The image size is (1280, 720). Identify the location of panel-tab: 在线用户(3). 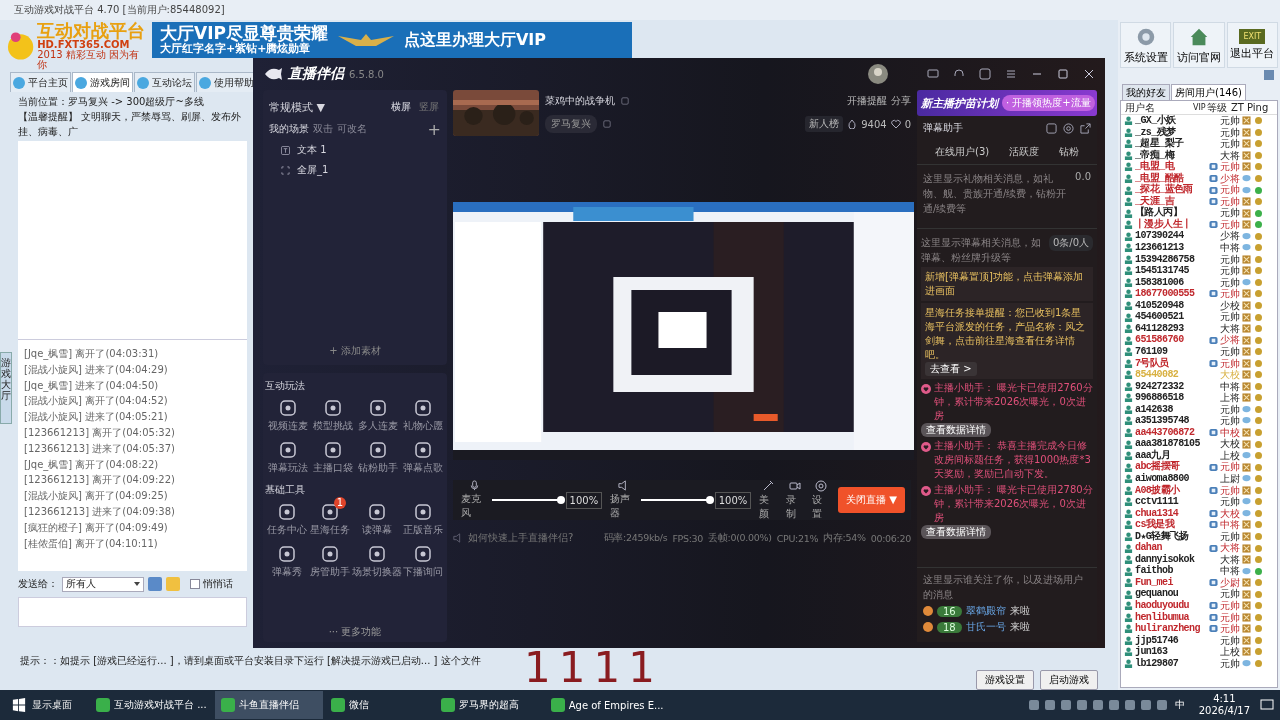
(962, 152).